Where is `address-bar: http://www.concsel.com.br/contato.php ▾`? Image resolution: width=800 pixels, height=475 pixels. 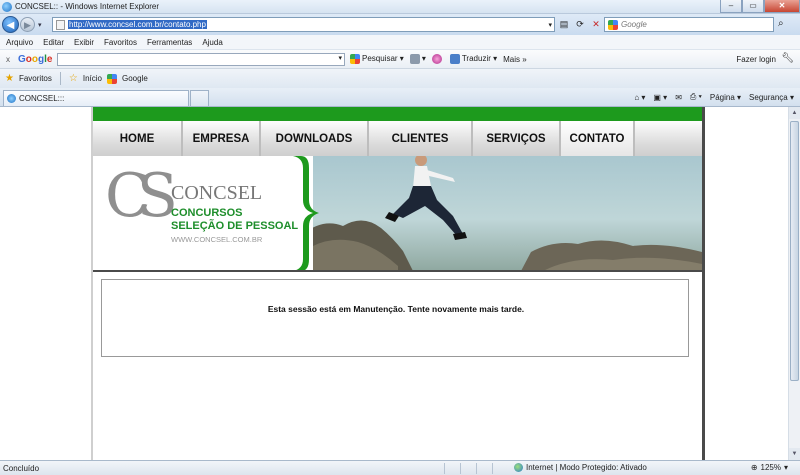 address-bar: http://www.concsel.com.br/contato.php ▾ is located at coordinates (303, 24).